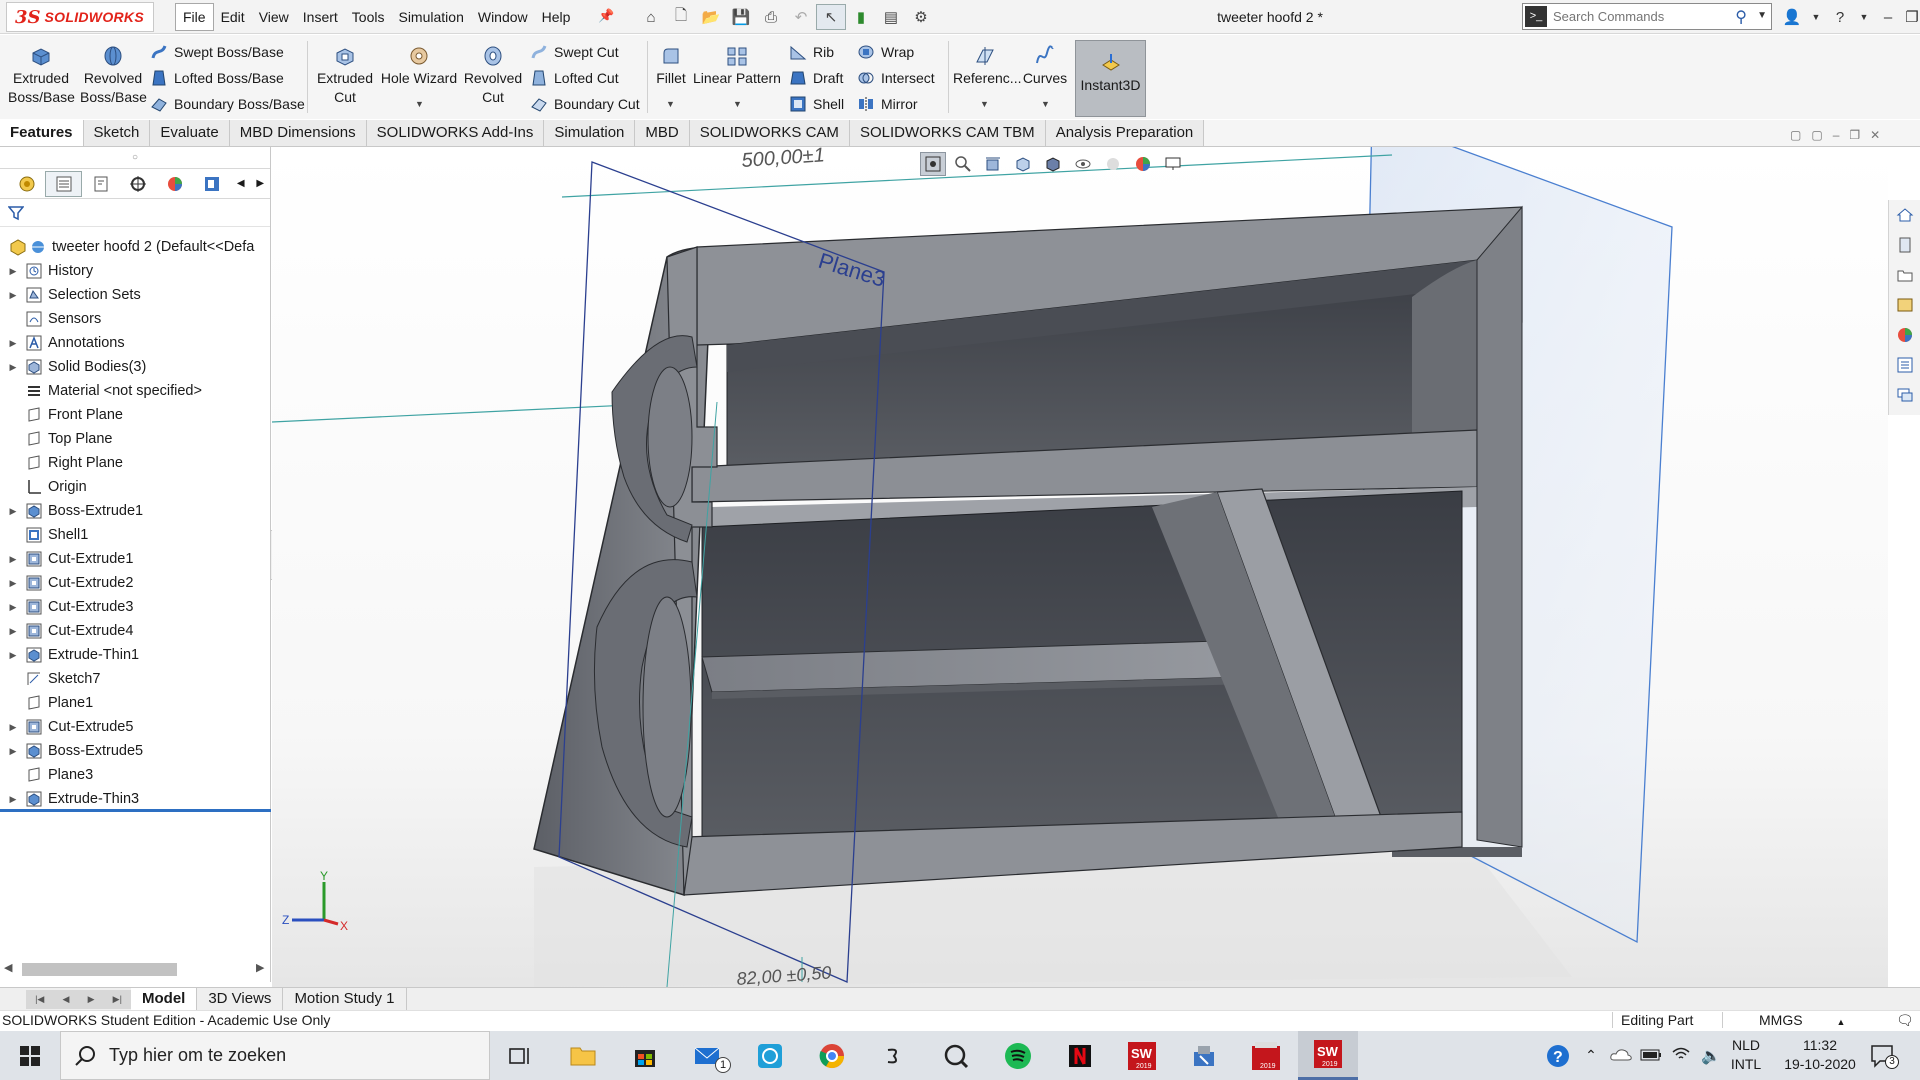  Describe the element at coordinates (894, 1055) in the screenshot. I see `app-taskbar-b` at that location.